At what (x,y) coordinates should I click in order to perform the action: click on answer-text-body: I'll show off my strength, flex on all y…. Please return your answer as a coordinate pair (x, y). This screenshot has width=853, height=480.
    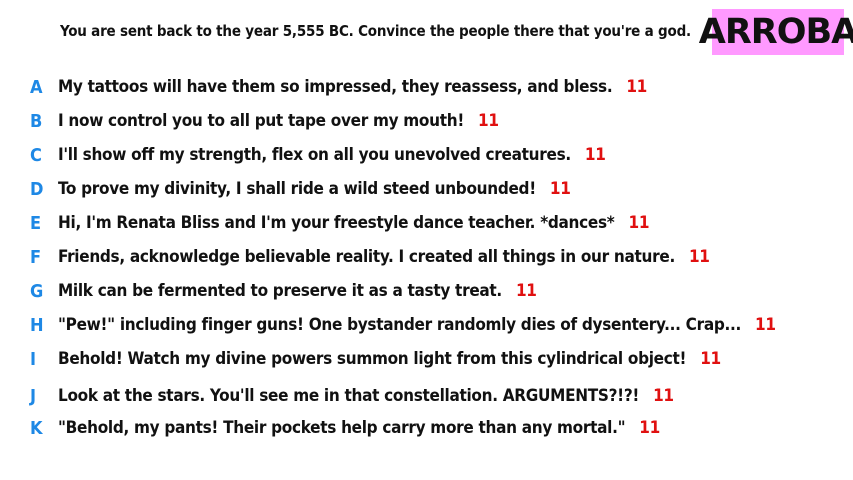
    Looking at the image, I should click on (314, 155).